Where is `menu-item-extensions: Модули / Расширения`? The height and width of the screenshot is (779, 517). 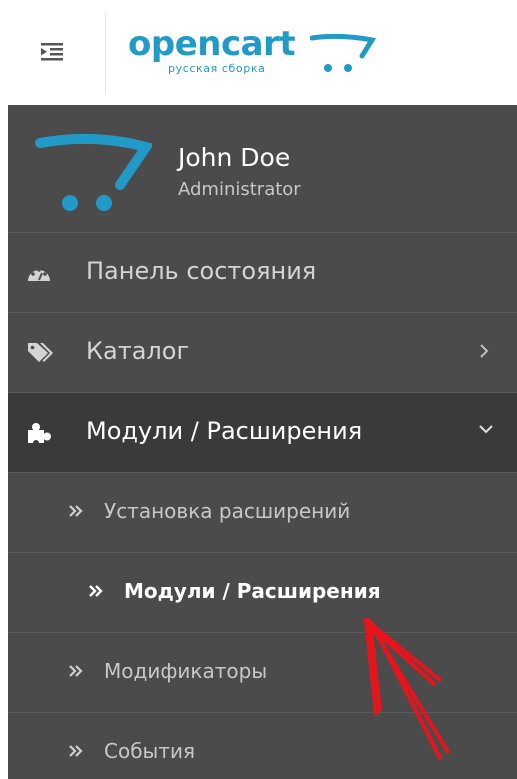 menu-item-extensions: Модули / Расширения is located at coordinates (262, 433).